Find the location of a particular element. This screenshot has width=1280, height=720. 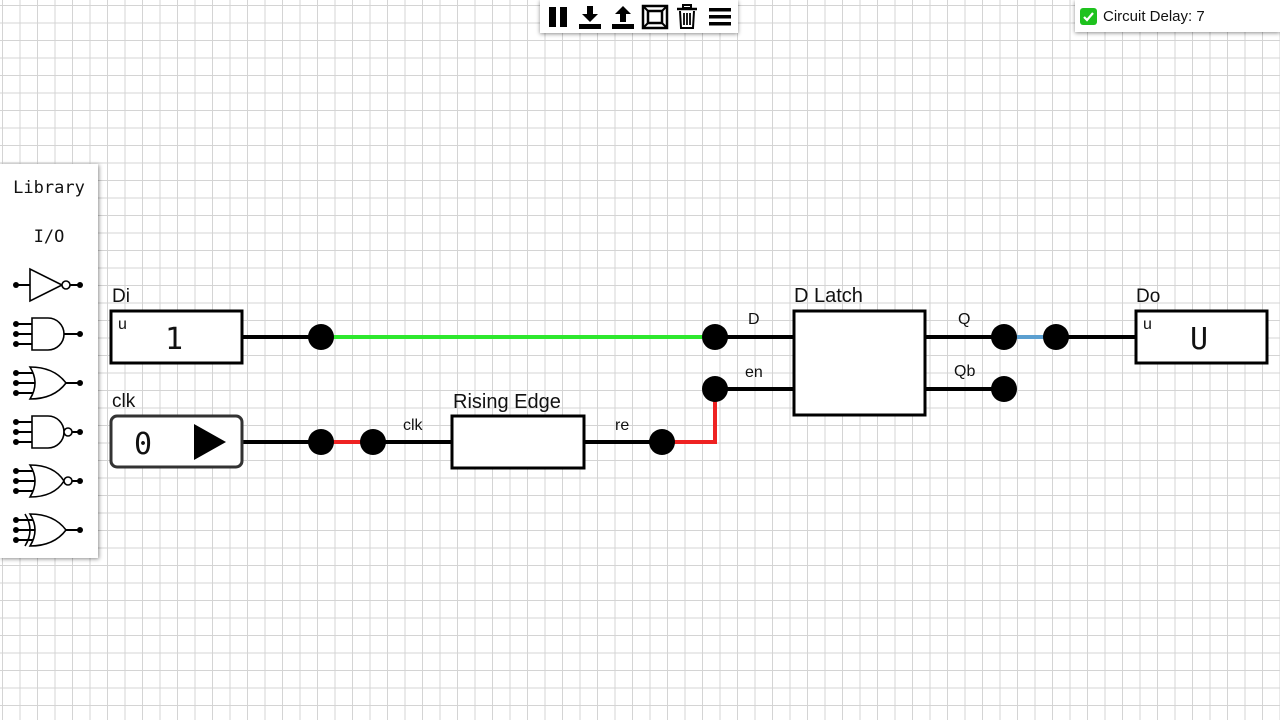

download-button is located at coordinates (590, 17).